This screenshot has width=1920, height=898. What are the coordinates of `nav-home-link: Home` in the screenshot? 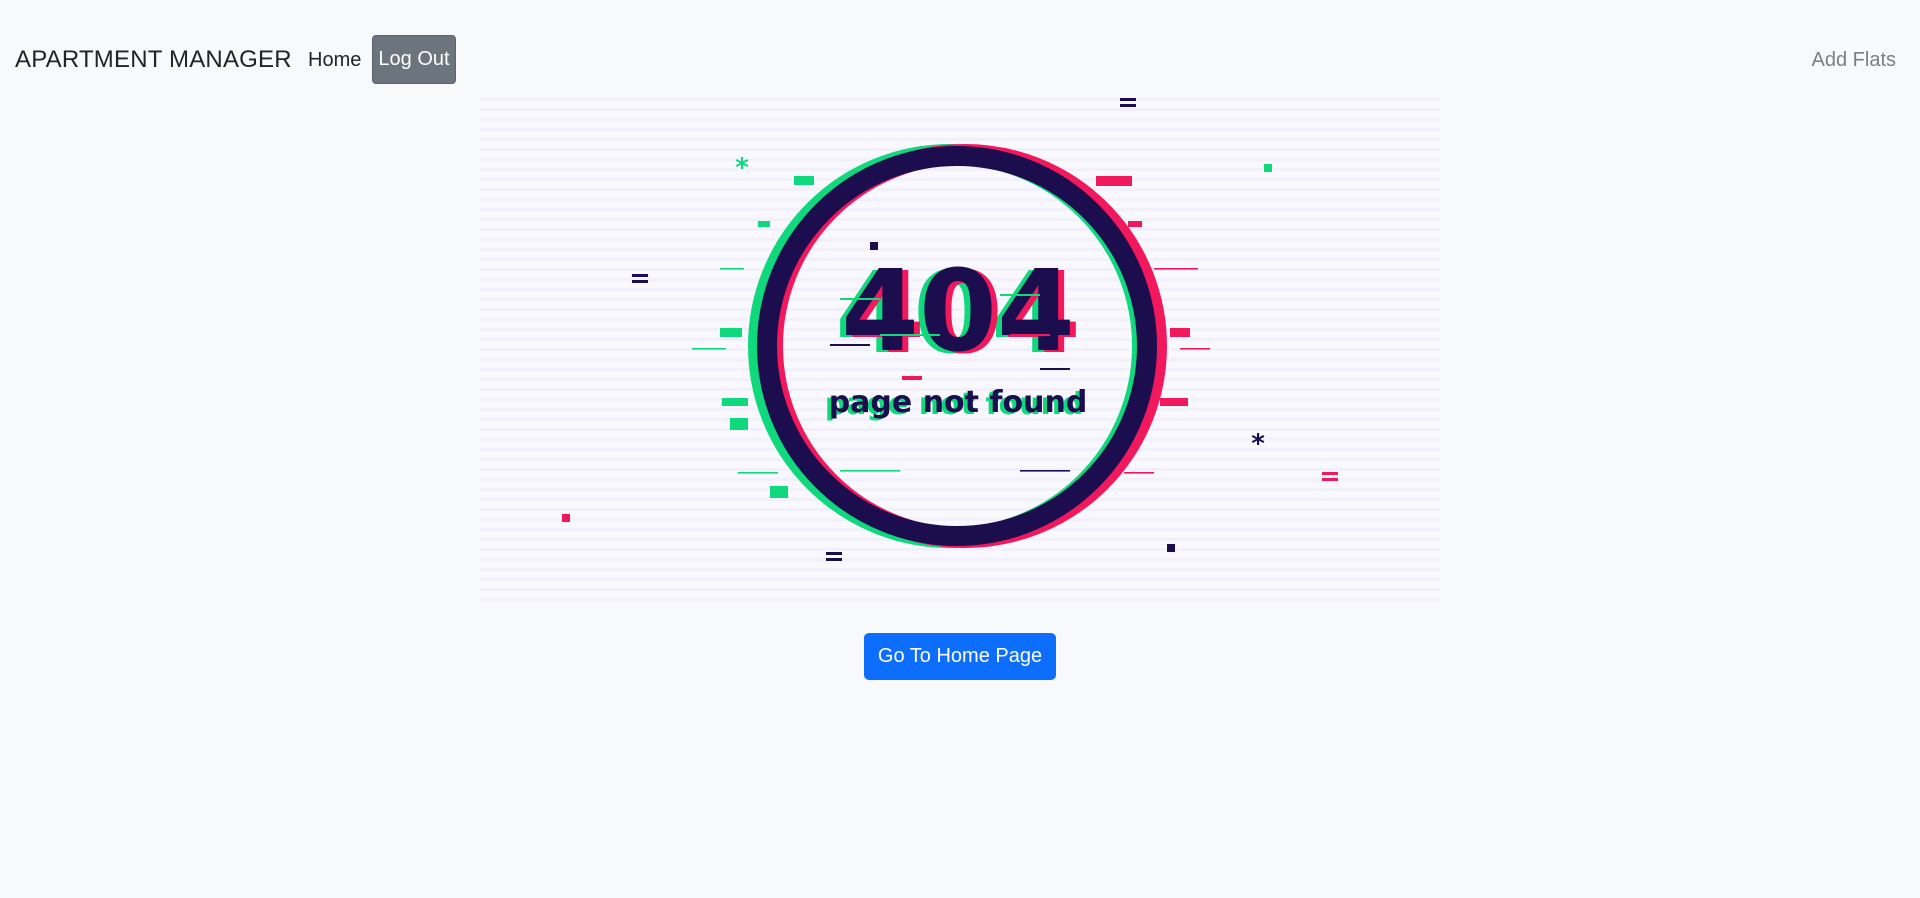 It's located at (334, 60).